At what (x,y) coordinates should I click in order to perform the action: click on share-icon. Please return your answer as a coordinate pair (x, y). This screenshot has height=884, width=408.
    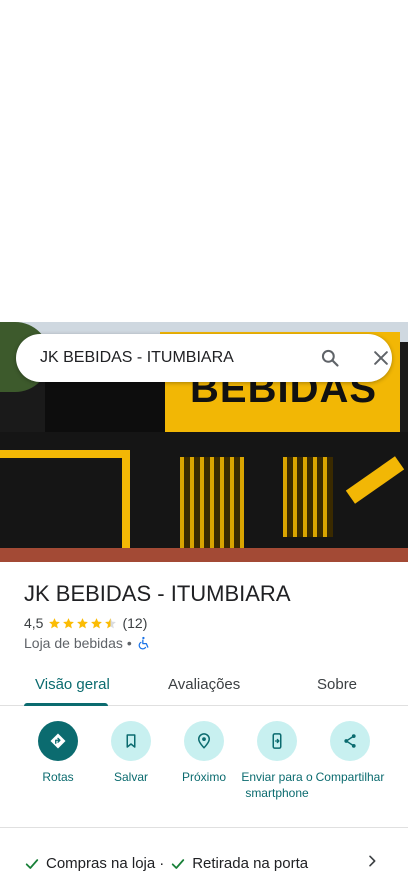
    Looking at the image, I should click on (350, 741).